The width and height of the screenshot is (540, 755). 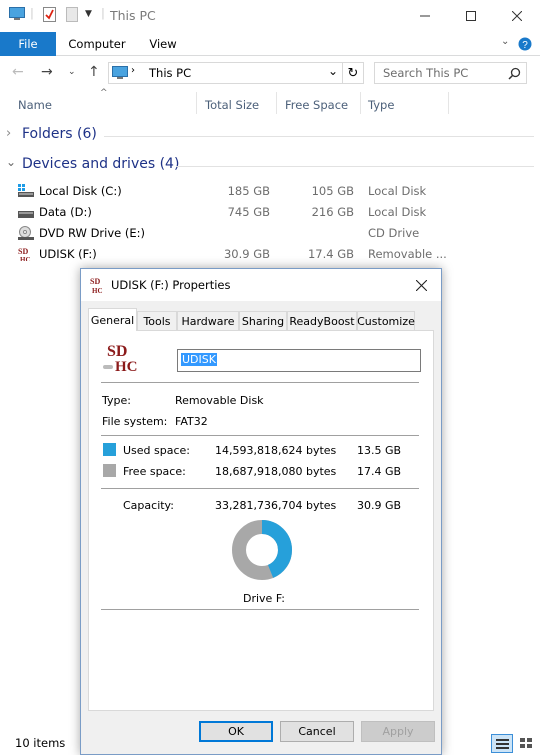 What do you see at coordinates (425, 16) in the screenshot?
I see `minimize-button` at bounding box center [425, 16].